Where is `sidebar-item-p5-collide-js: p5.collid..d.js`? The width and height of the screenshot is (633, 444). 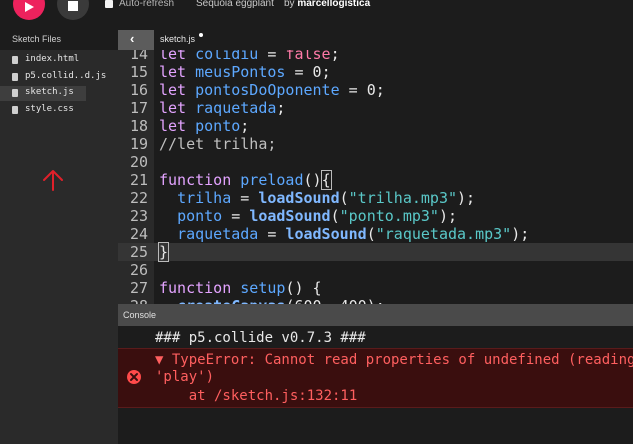
sidebar-item-p5-collide-js: p5.collid..d.js is located at coordinates (53, 77).